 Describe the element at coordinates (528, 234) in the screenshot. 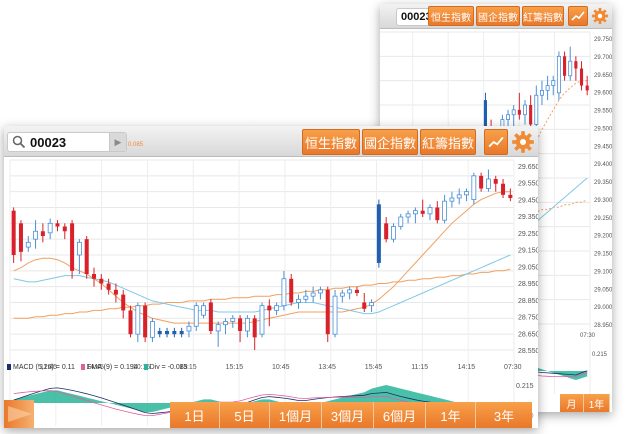

I see `front-price-label: 29.250` at that location.